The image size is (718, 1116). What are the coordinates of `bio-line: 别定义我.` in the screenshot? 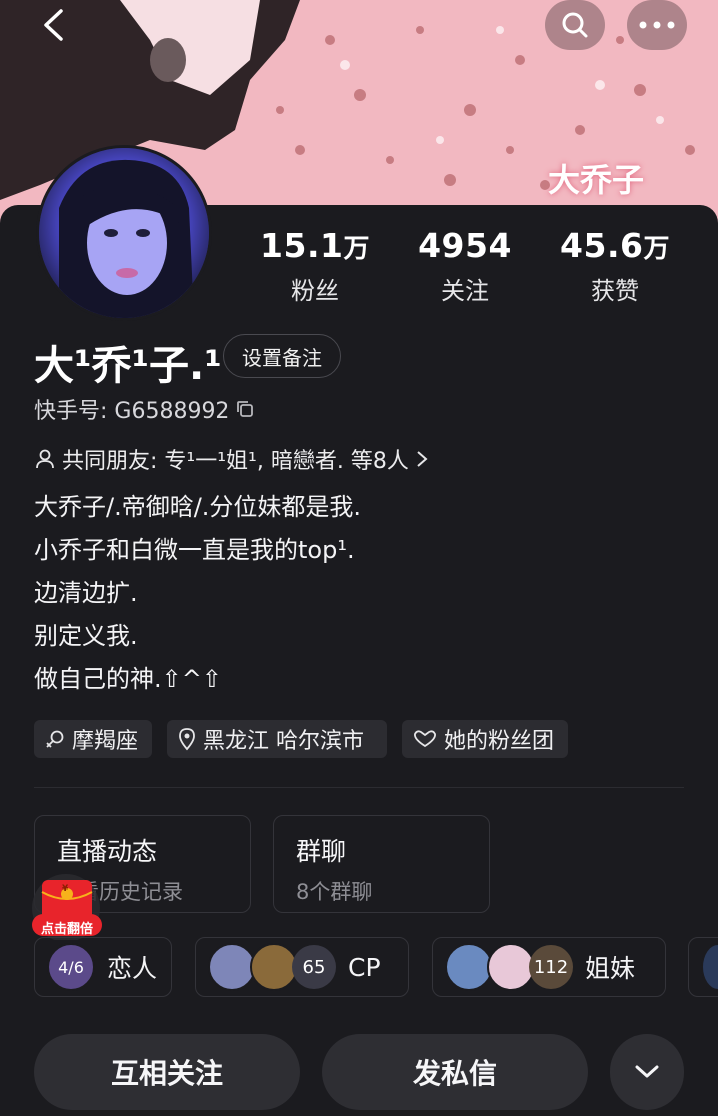 It's located at (86, 636).